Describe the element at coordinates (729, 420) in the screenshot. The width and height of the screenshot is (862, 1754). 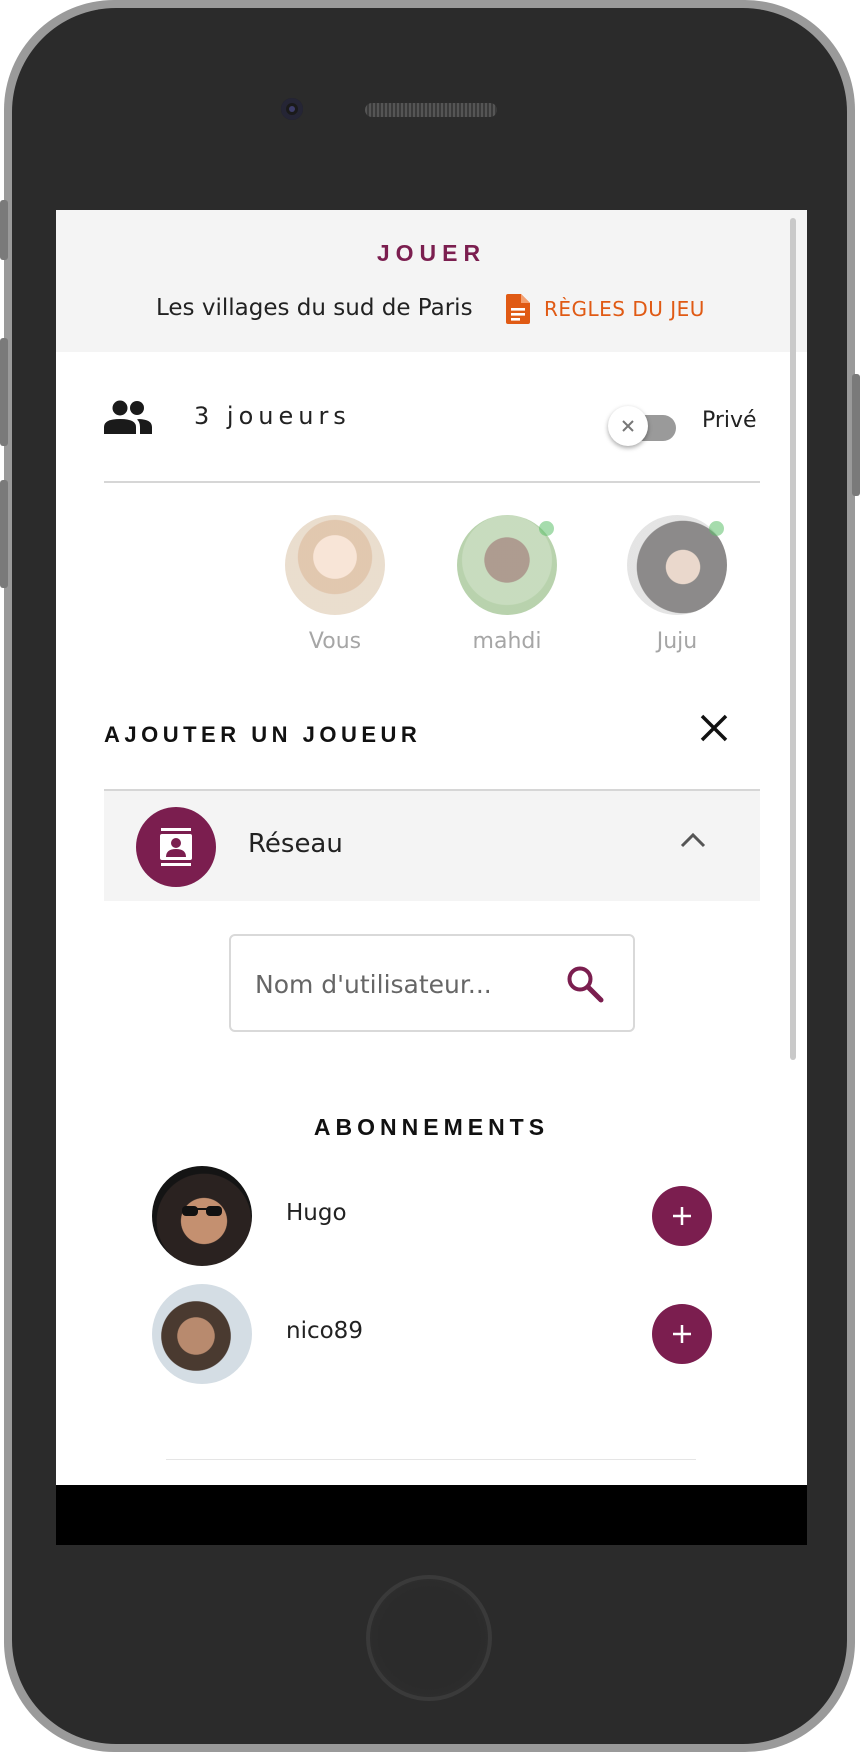
I see `private-label: Privé` at that location.